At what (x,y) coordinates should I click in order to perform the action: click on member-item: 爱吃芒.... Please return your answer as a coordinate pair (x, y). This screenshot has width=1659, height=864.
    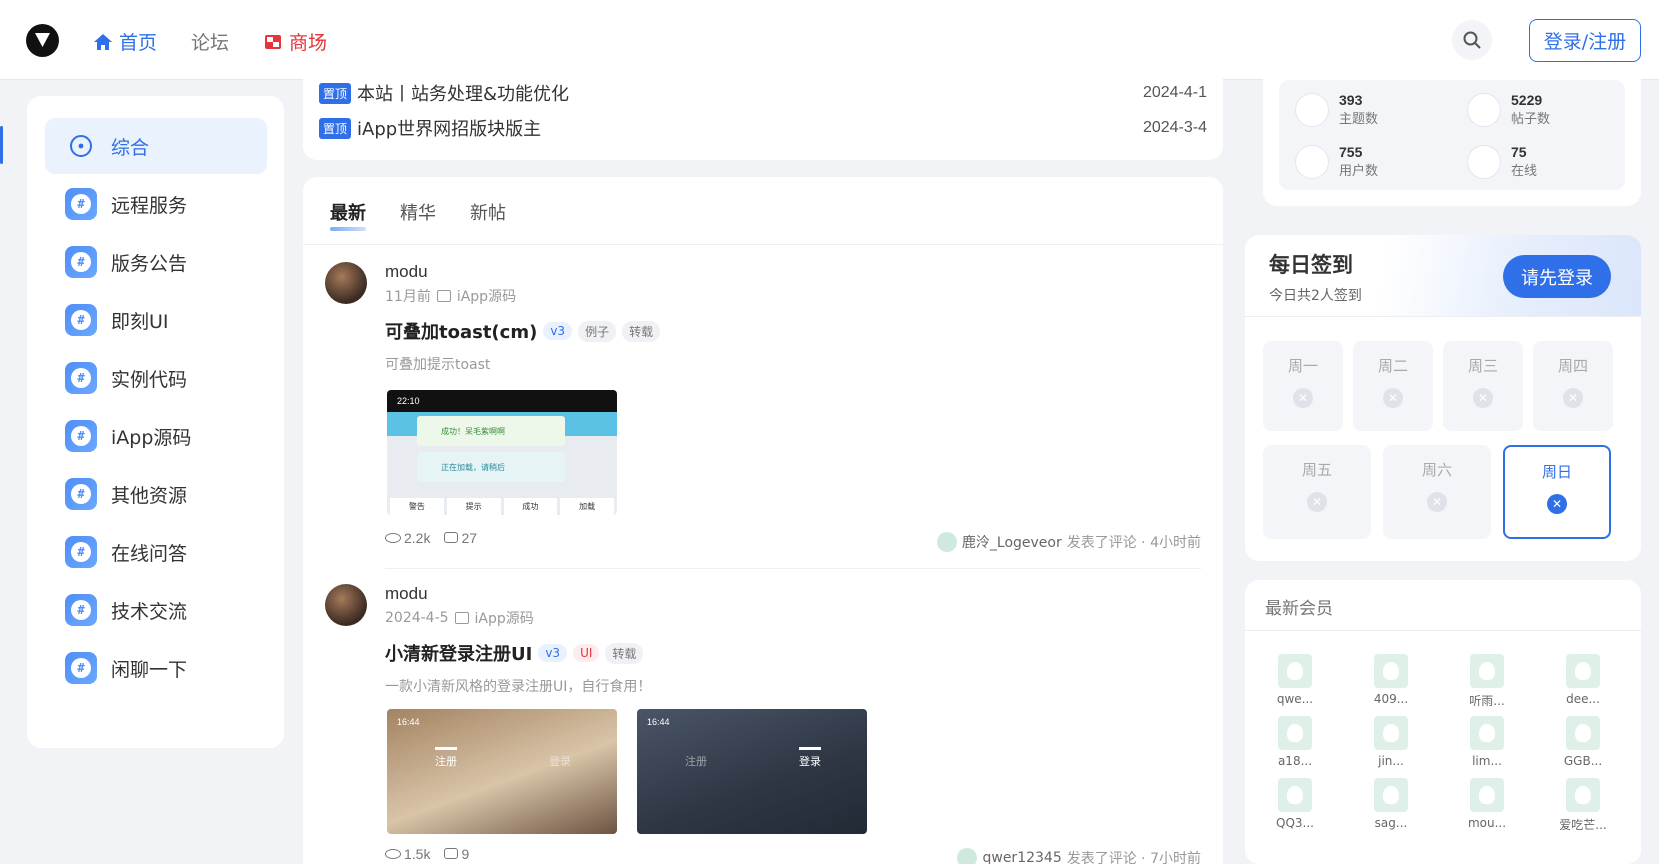
    Looking at the image, I should click on (1583, 805).